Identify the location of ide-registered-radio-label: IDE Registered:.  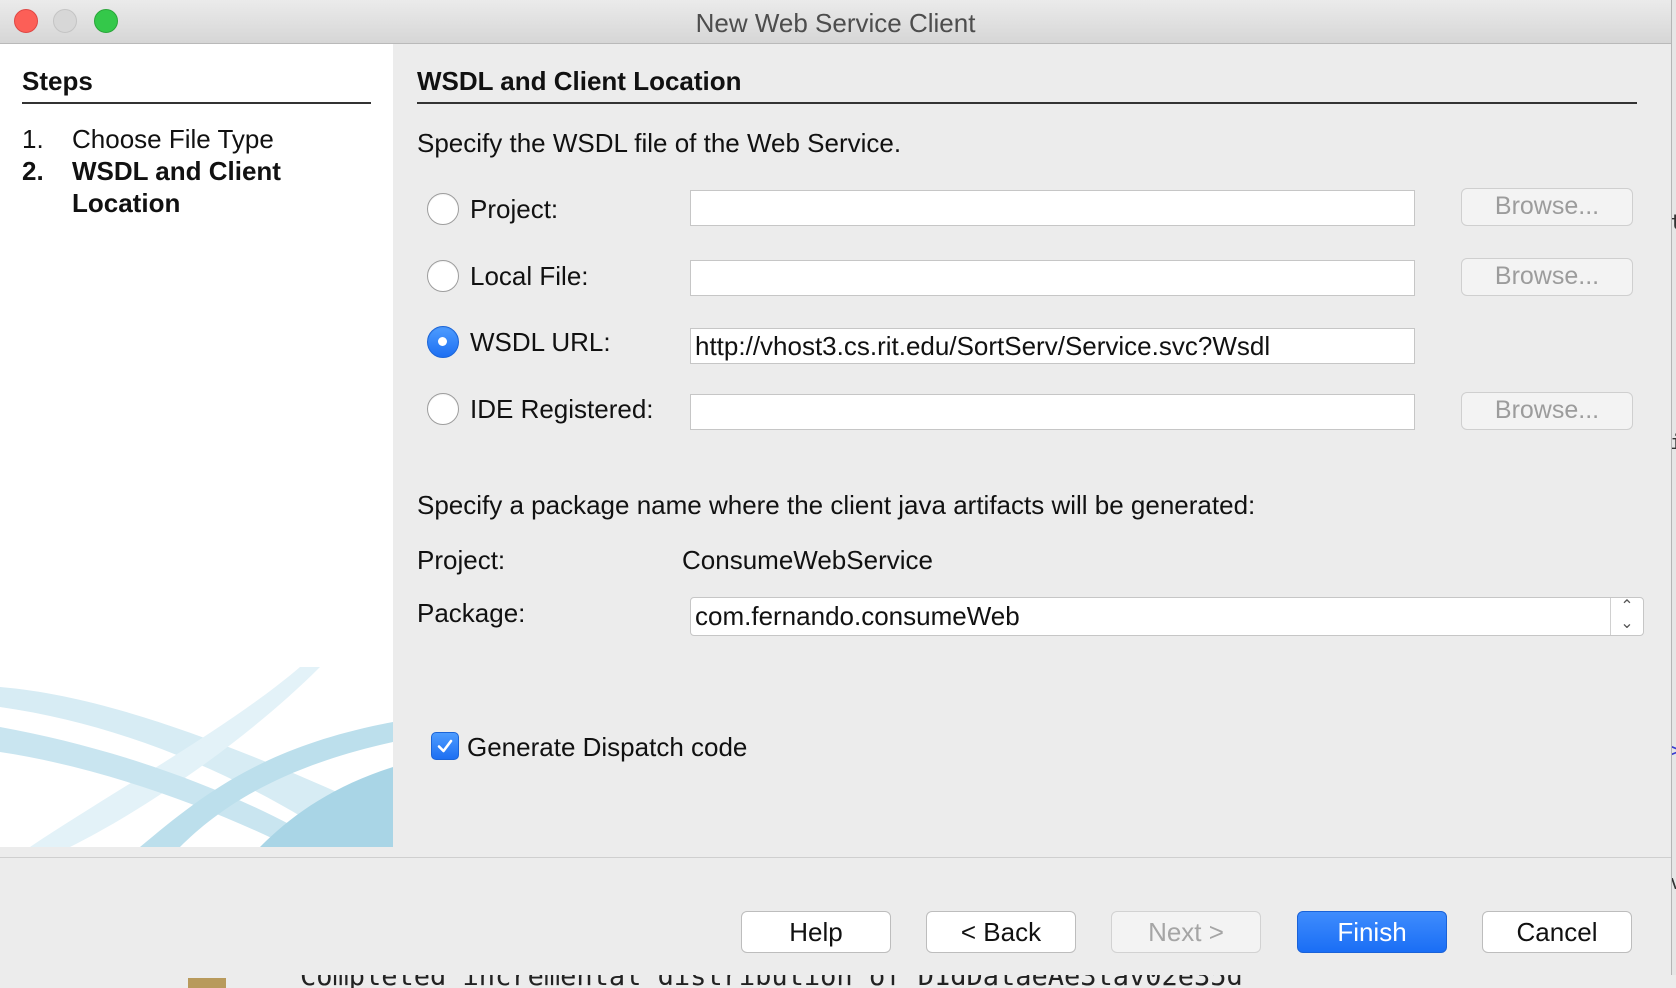
(562, 409).